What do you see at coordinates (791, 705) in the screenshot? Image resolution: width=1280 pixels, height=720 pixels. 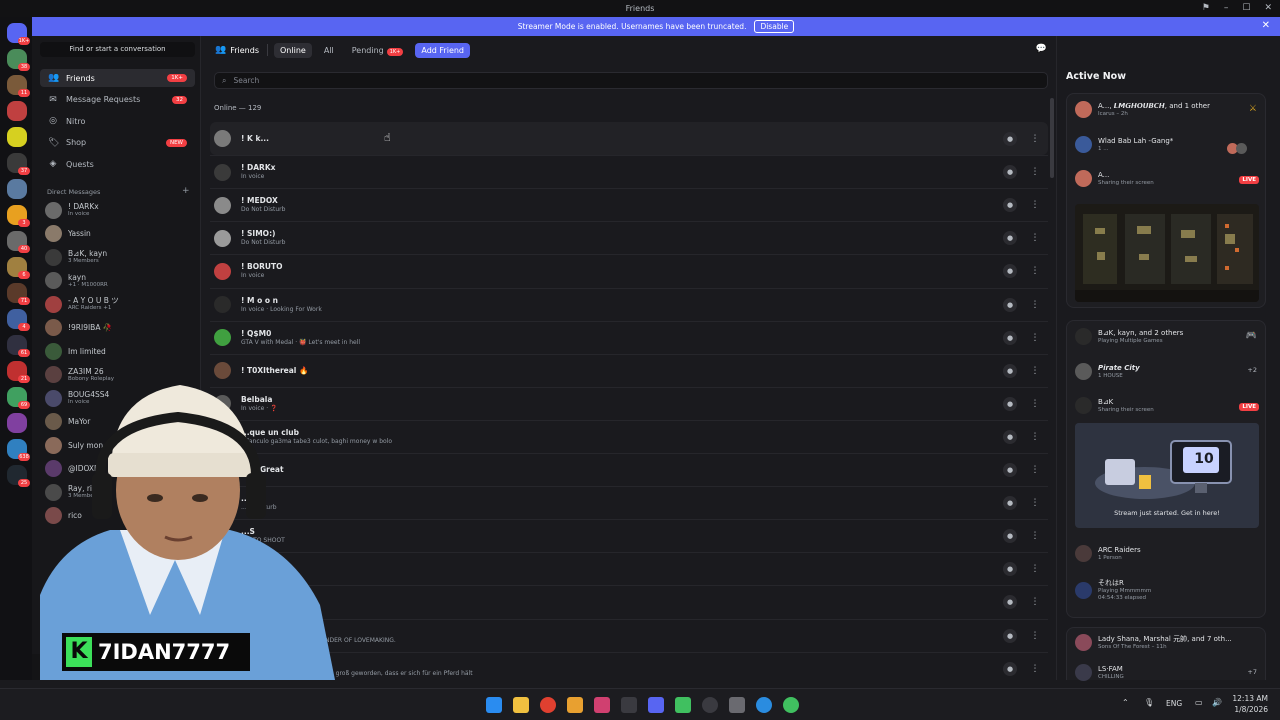 I see `whatsapp-icon` at bounding box center [791, 705].